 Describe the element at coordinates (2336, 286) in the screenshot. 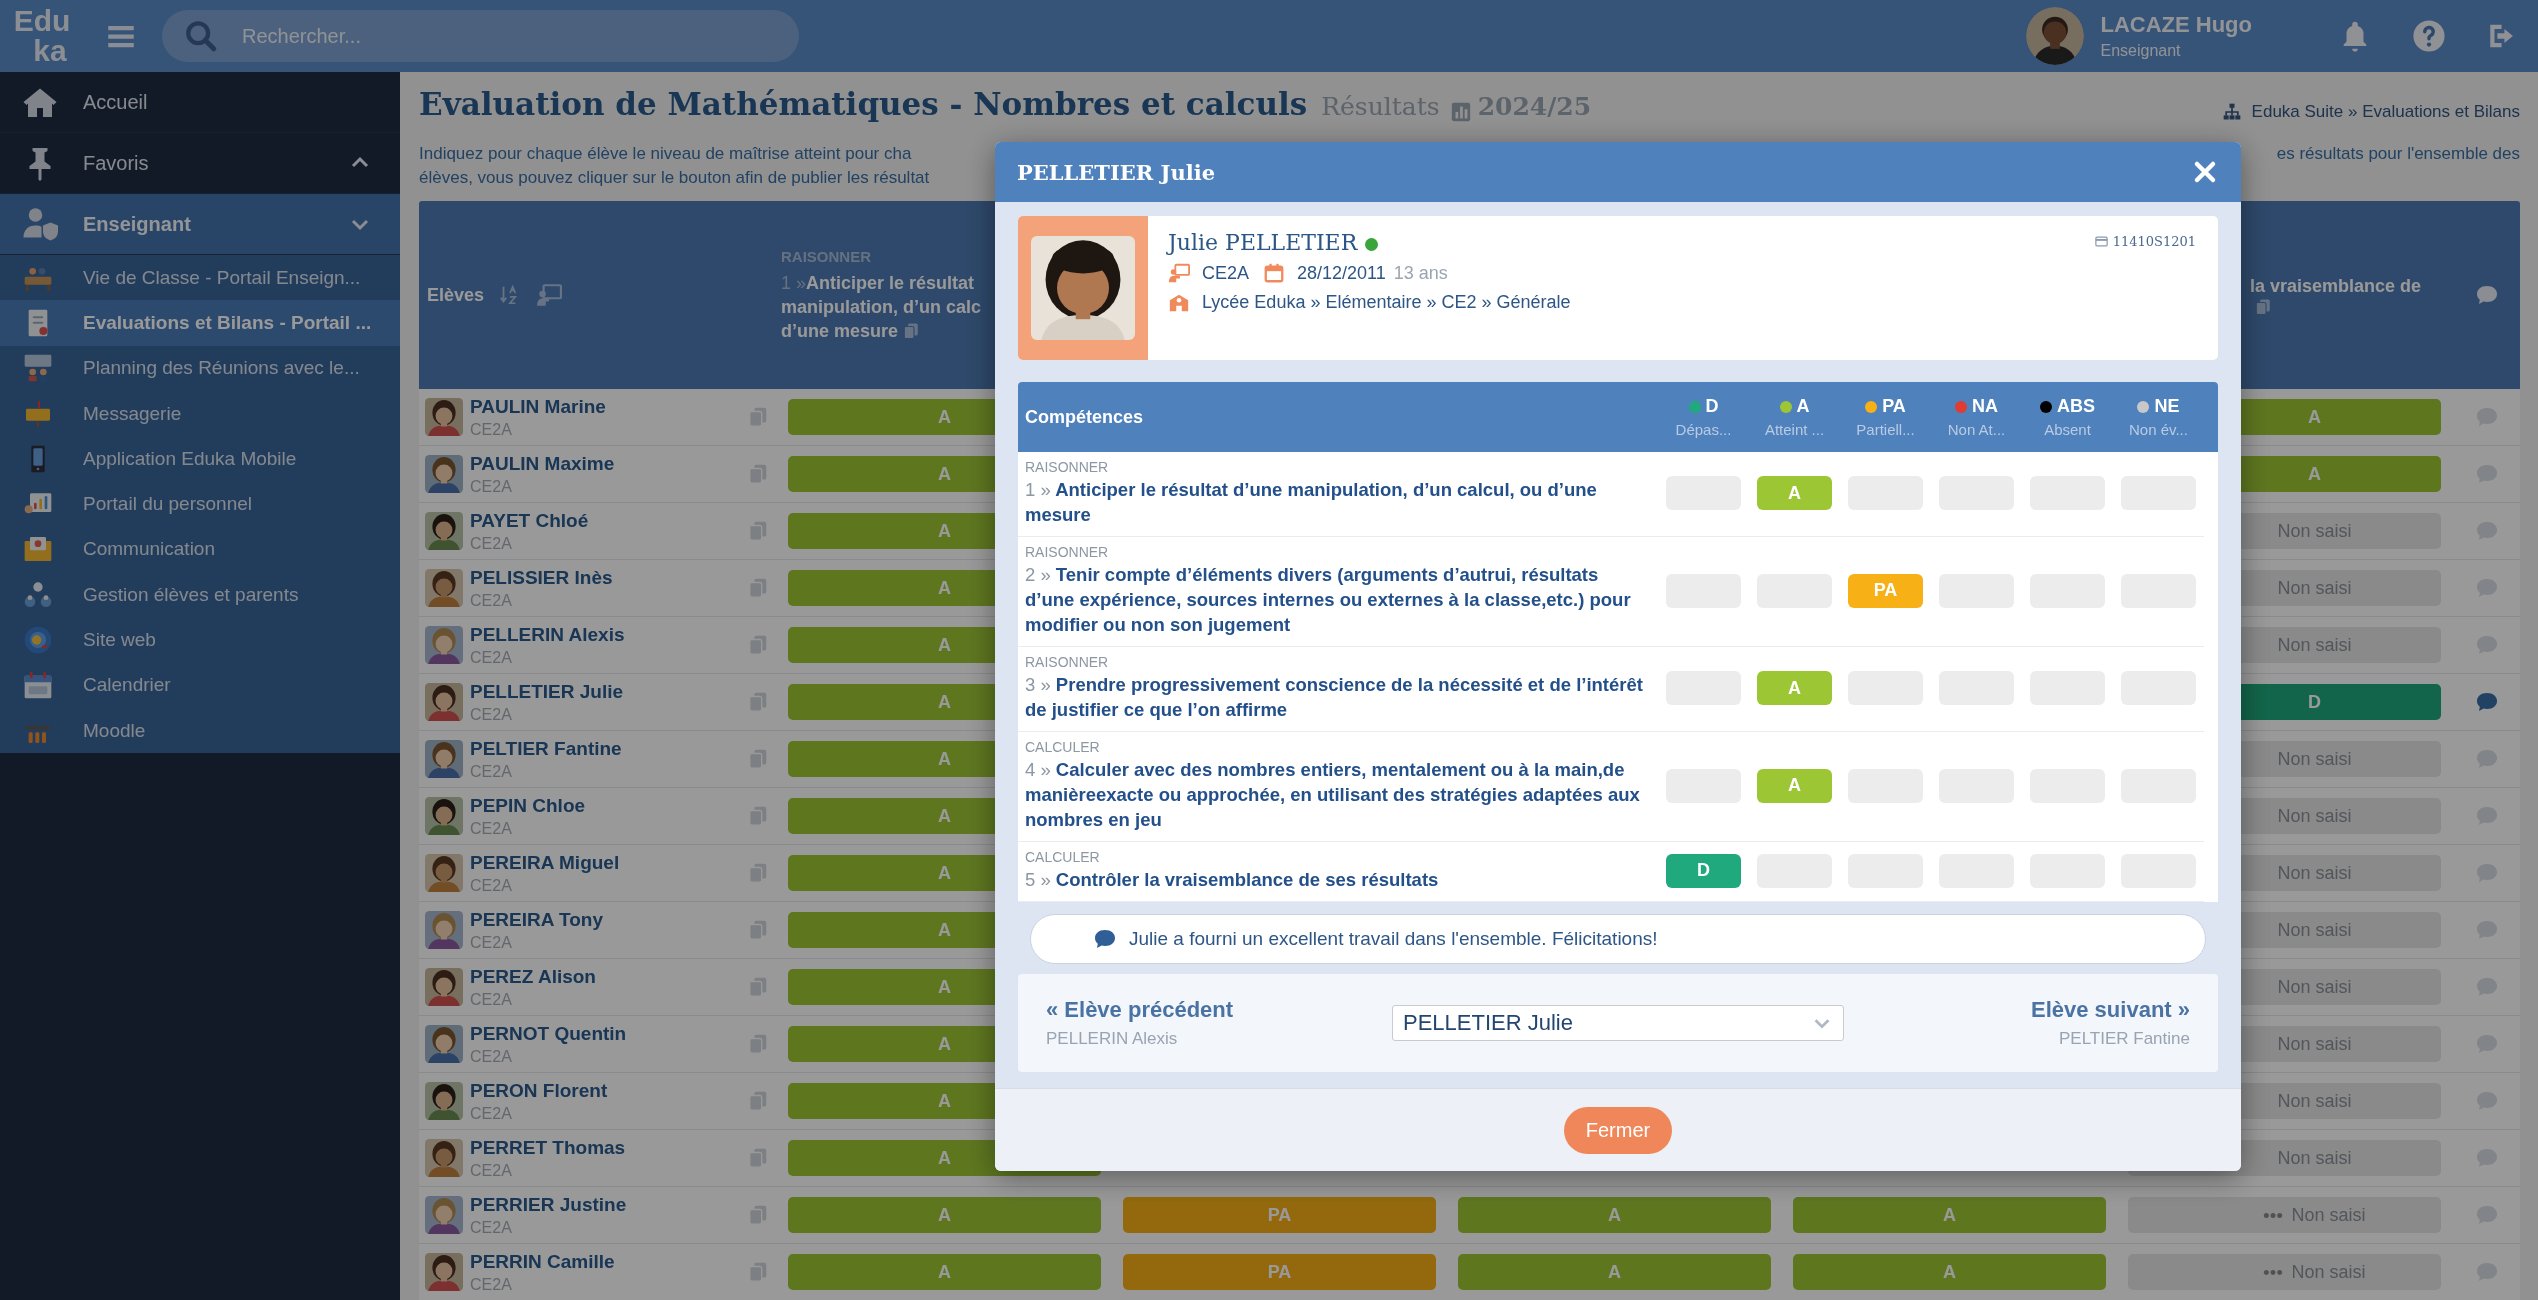

I see `column-header: la vraisemblance de` at that location.